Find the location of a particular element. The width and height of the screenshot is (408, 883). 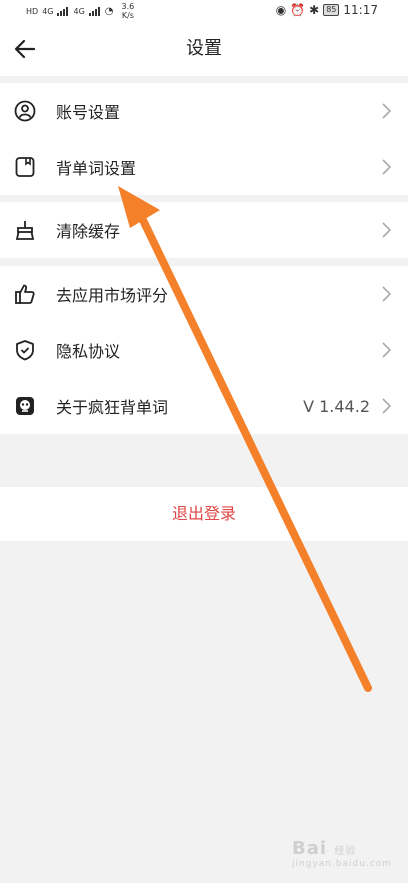

net-speed-value: 3.6 is located at coordinates (128, 6).